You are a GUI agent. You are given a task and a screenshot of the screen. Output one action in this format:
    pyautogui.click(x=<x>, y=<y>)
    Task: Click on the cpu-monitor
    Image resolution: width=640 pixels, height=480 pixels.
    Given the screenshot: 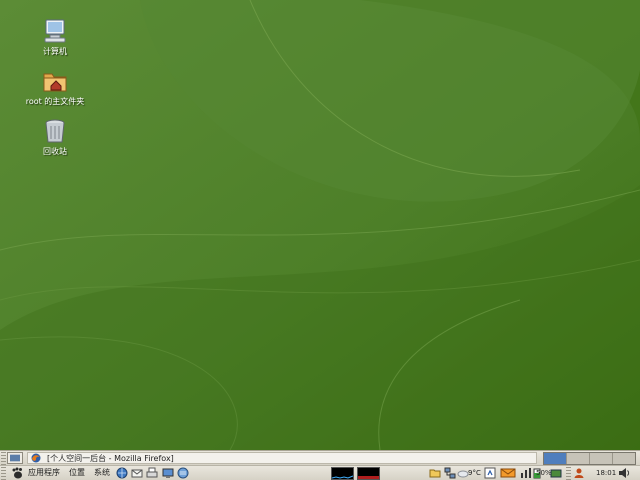 What is the action you would take?
    pyautogui.click(x=342, y=473)
    